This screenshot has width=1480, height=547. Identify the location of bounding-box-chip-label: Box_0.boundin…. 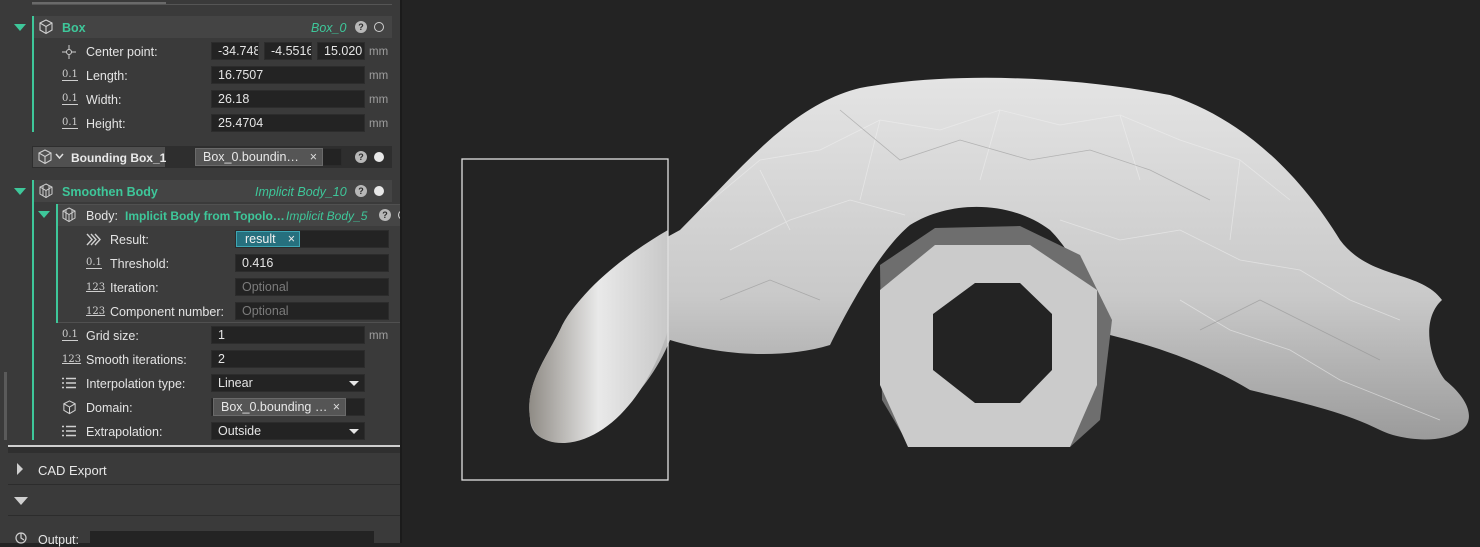
(251, 157).